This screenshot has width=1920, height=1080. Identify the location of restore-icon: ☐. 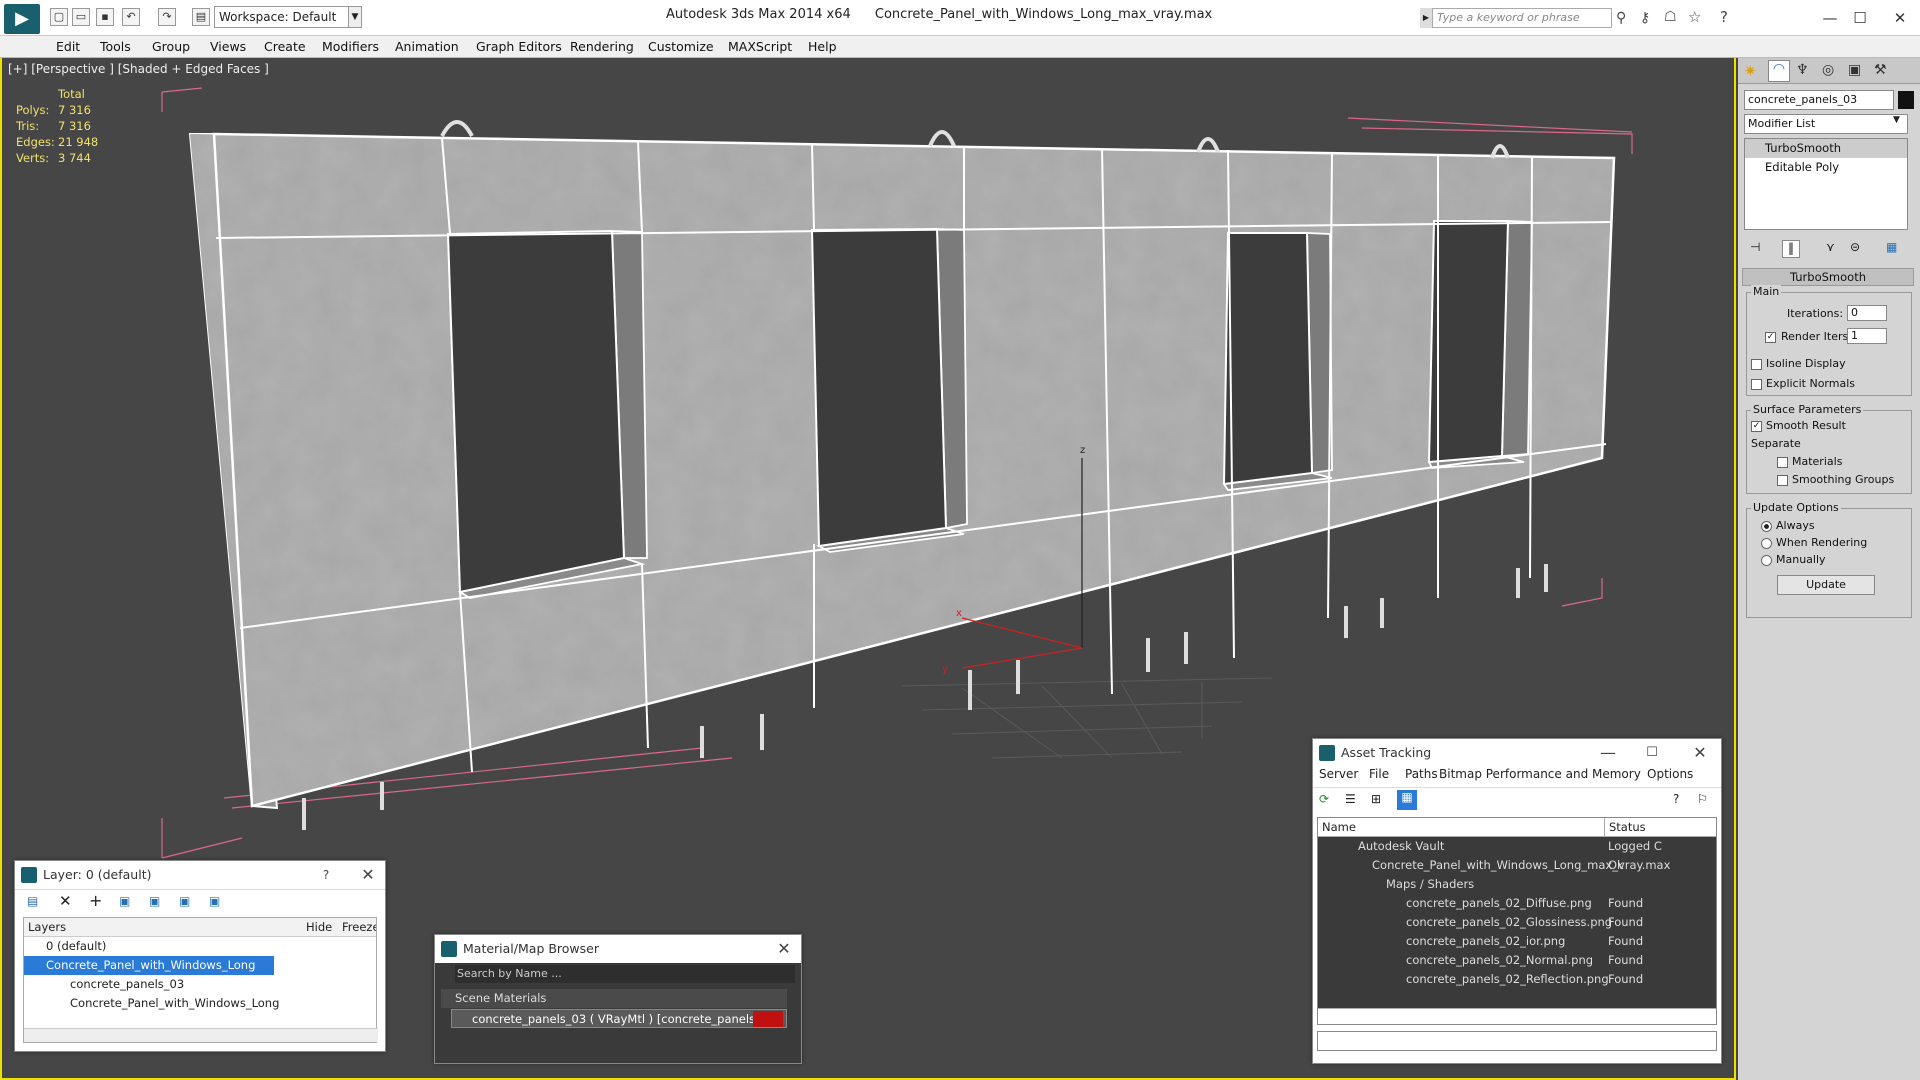
(1860, 18).